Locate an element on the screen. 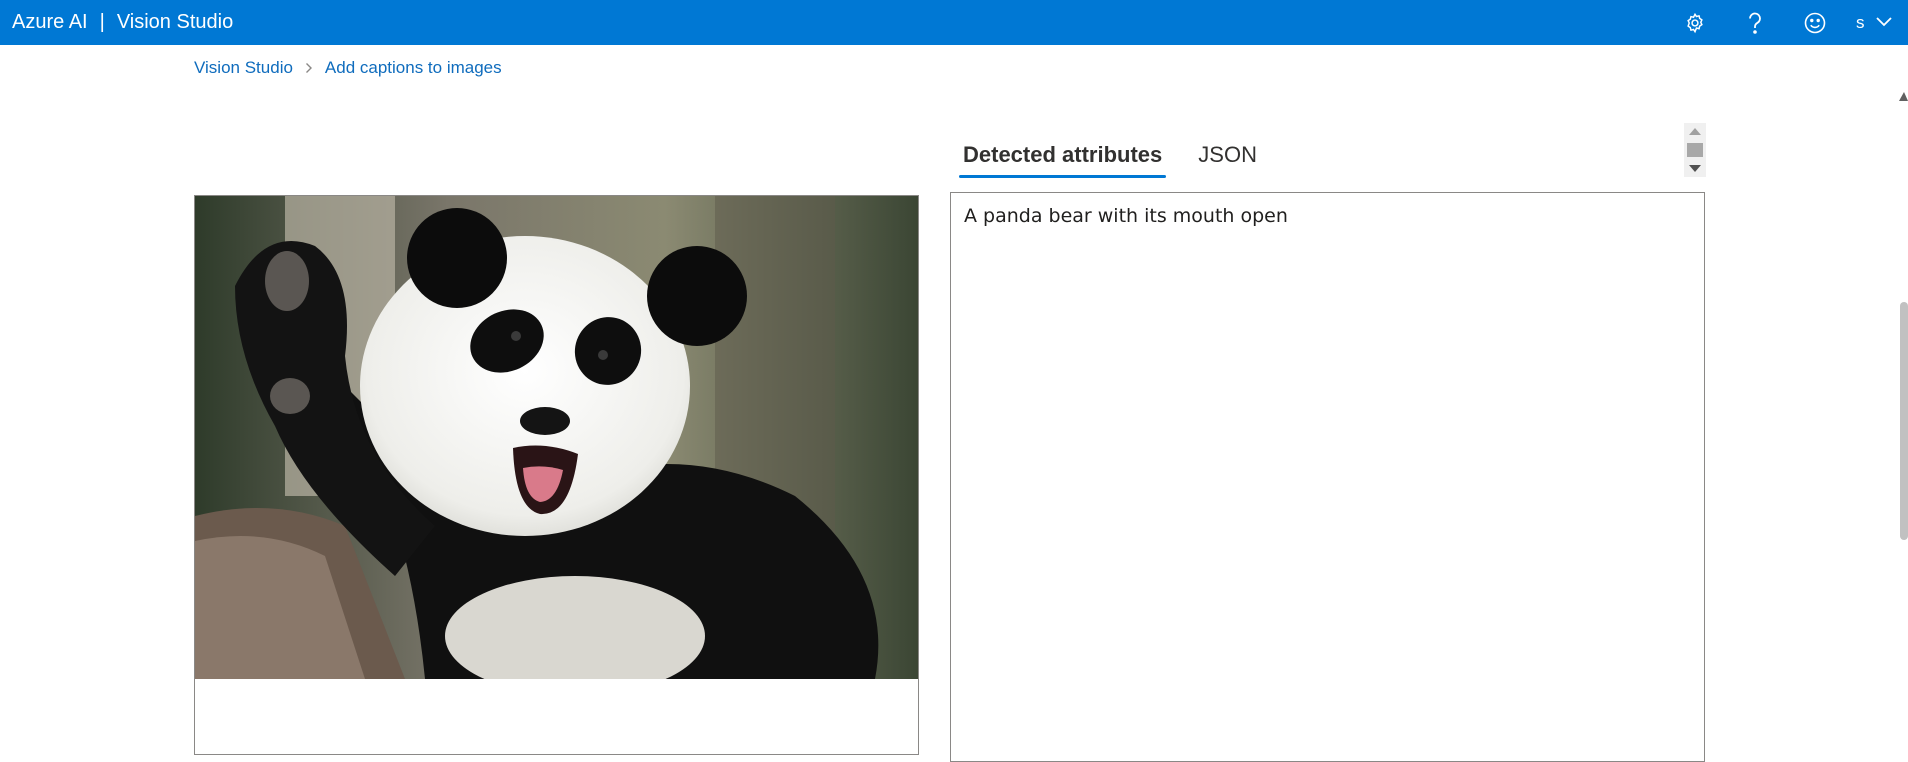 This screenshot has width=1908, height=762. brand-name: Azure AI is located at coordinates (50, 22).